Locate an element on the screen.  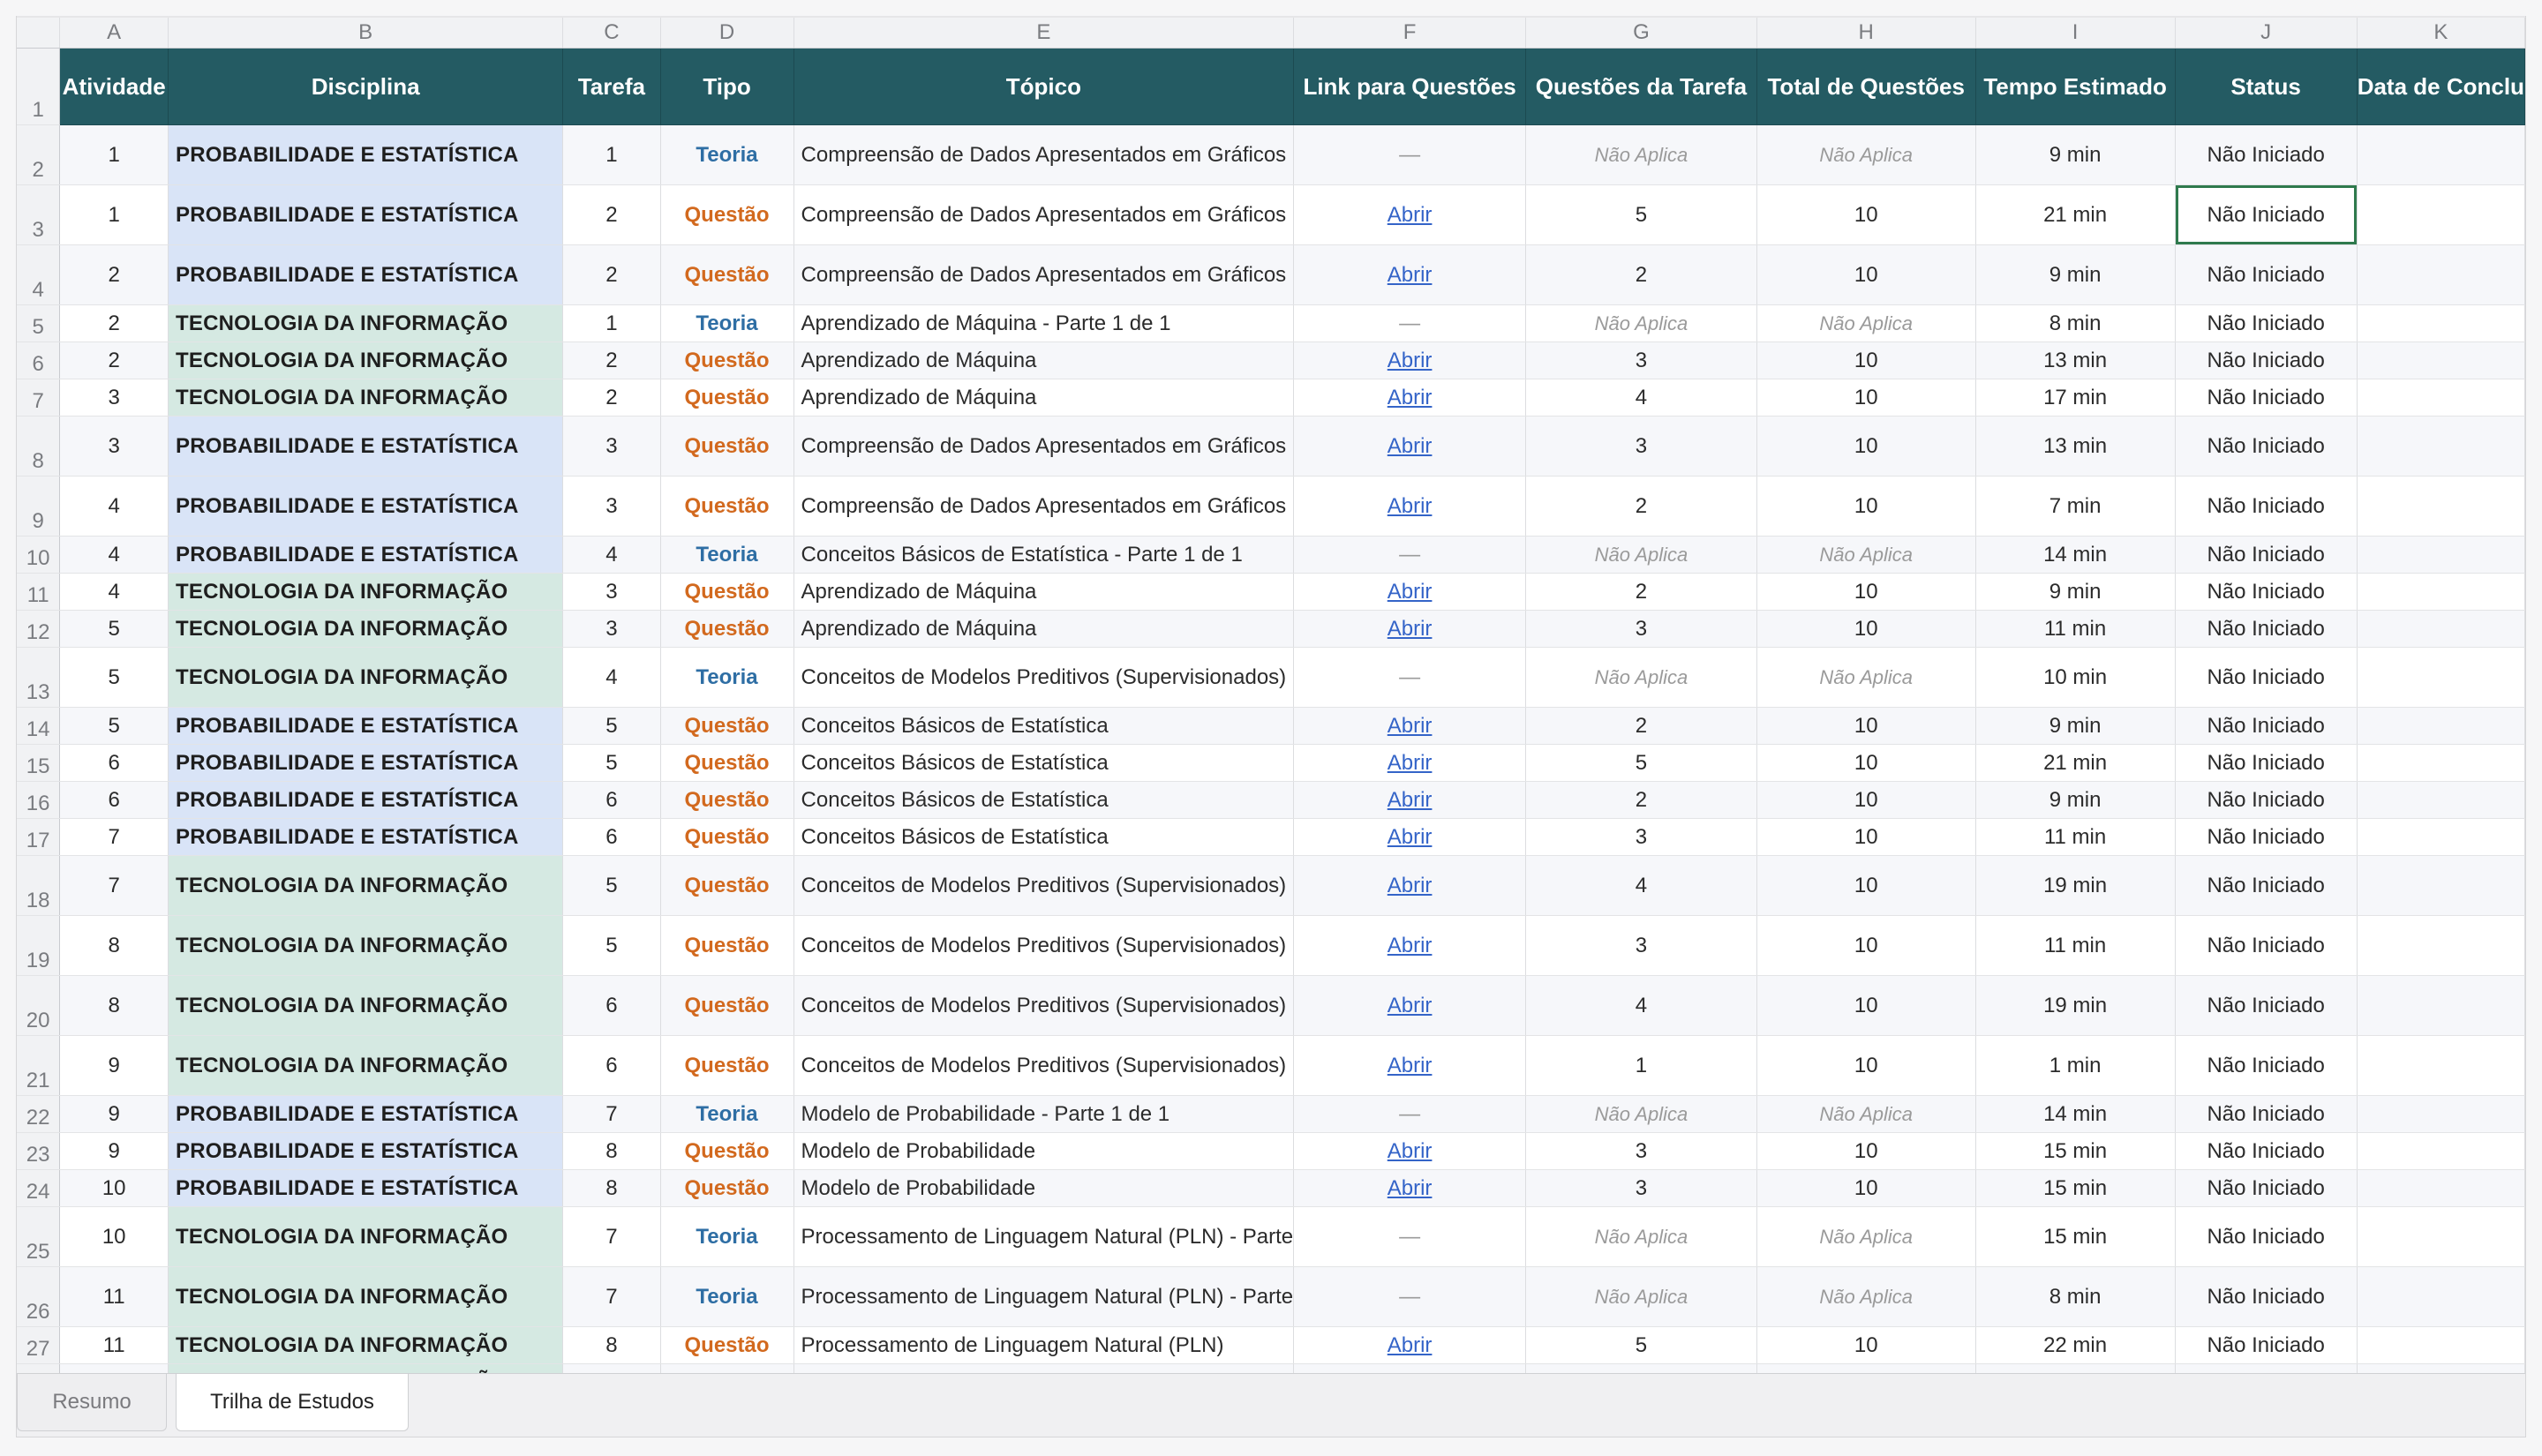
row-number: 26 is located at coordinates (39, 1296).